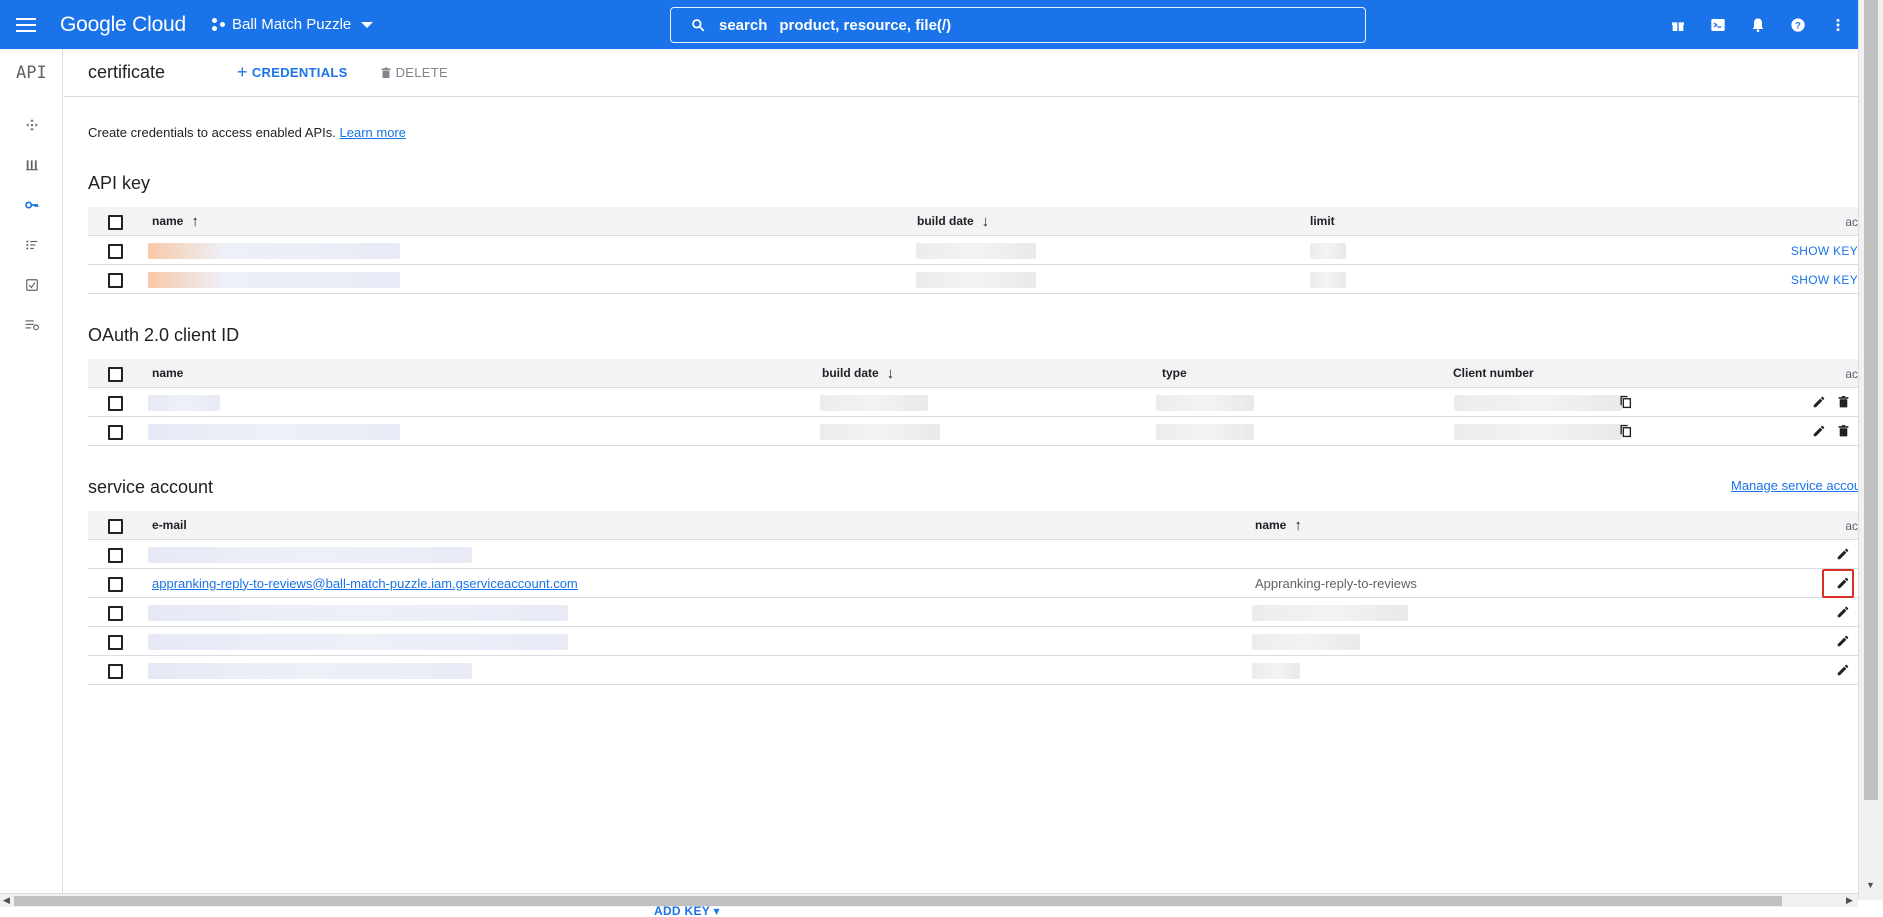 This screenshot has width=1883, height=917. I want to click on column-header-name: name, so click(167, 373).